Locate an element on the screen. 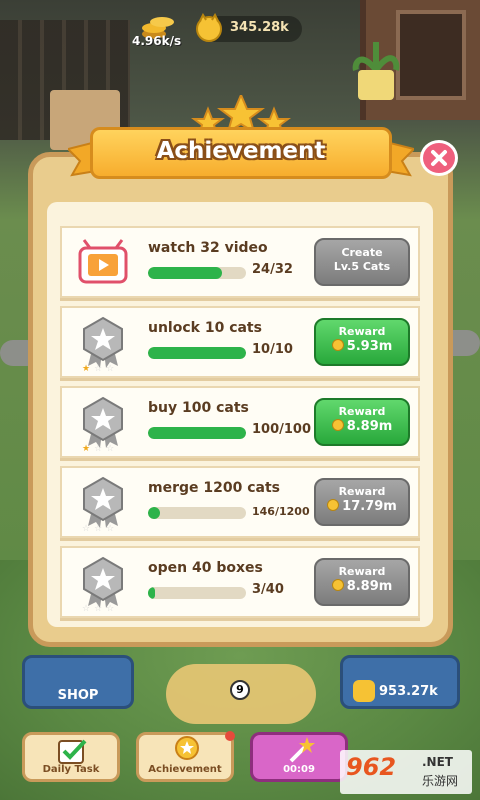 The height and width of the screenshot is (800, 480). close-button is located at coordinates (439, 158).